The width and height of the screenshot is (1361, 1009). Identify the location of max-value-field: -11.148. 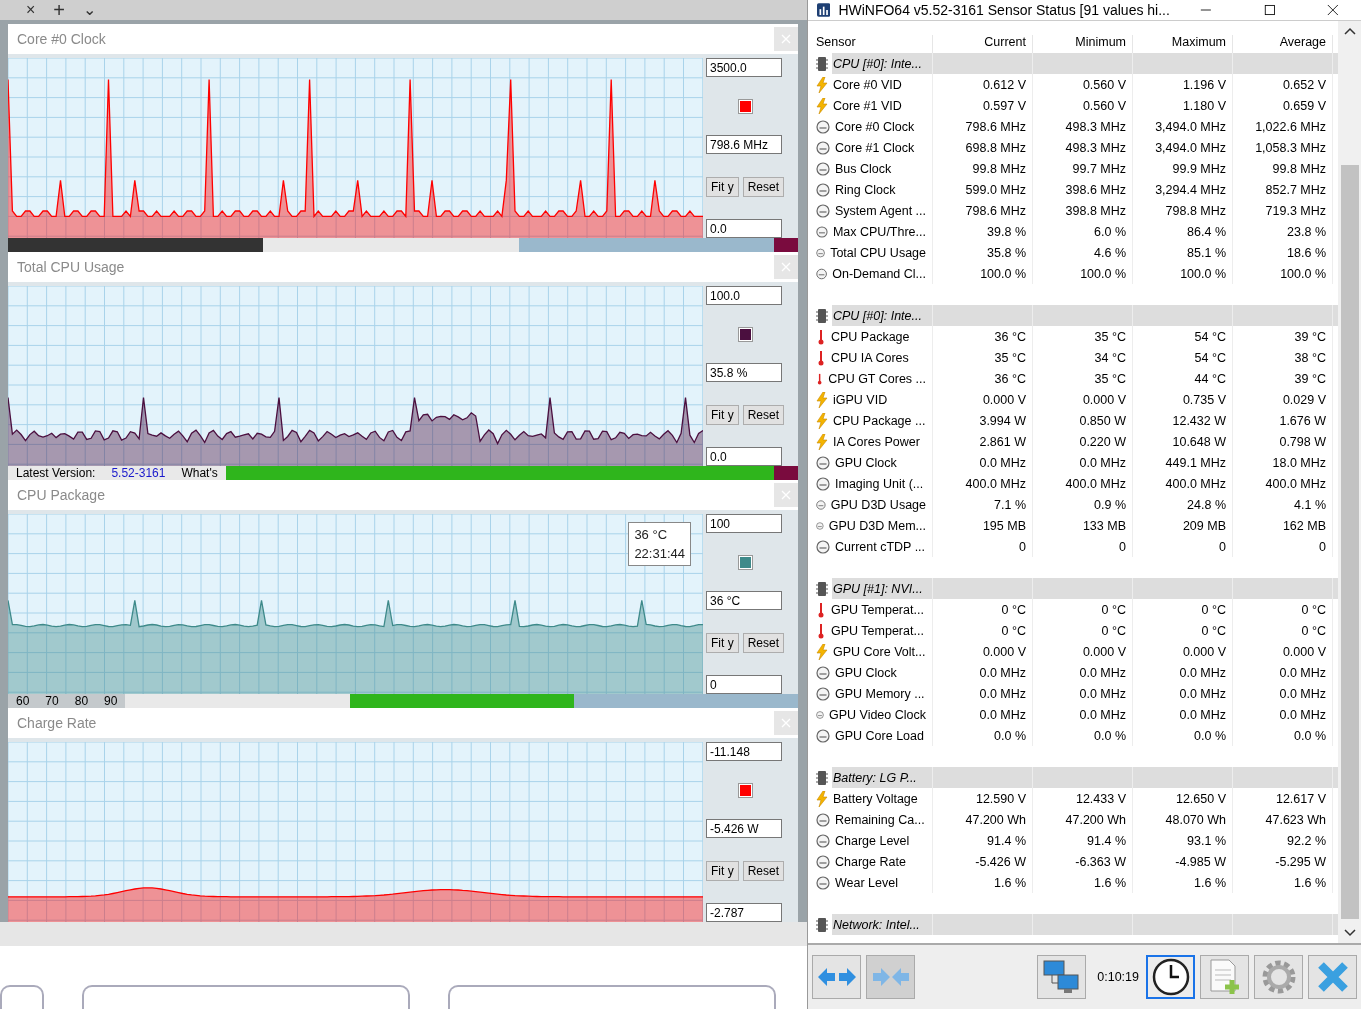
(744, 751).